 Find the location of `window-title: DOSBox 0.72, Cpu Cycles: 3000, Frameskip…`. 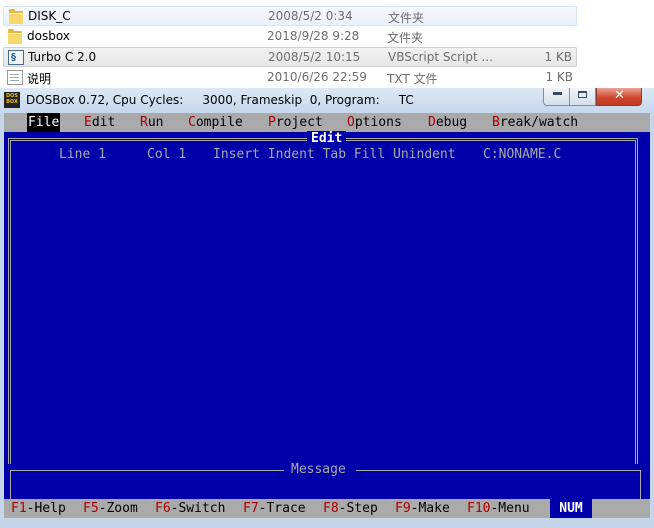

window-title: DOSBox 0.72, Cpu Cycles: 3000, Frameskip… is located at coordinates (220, 100).